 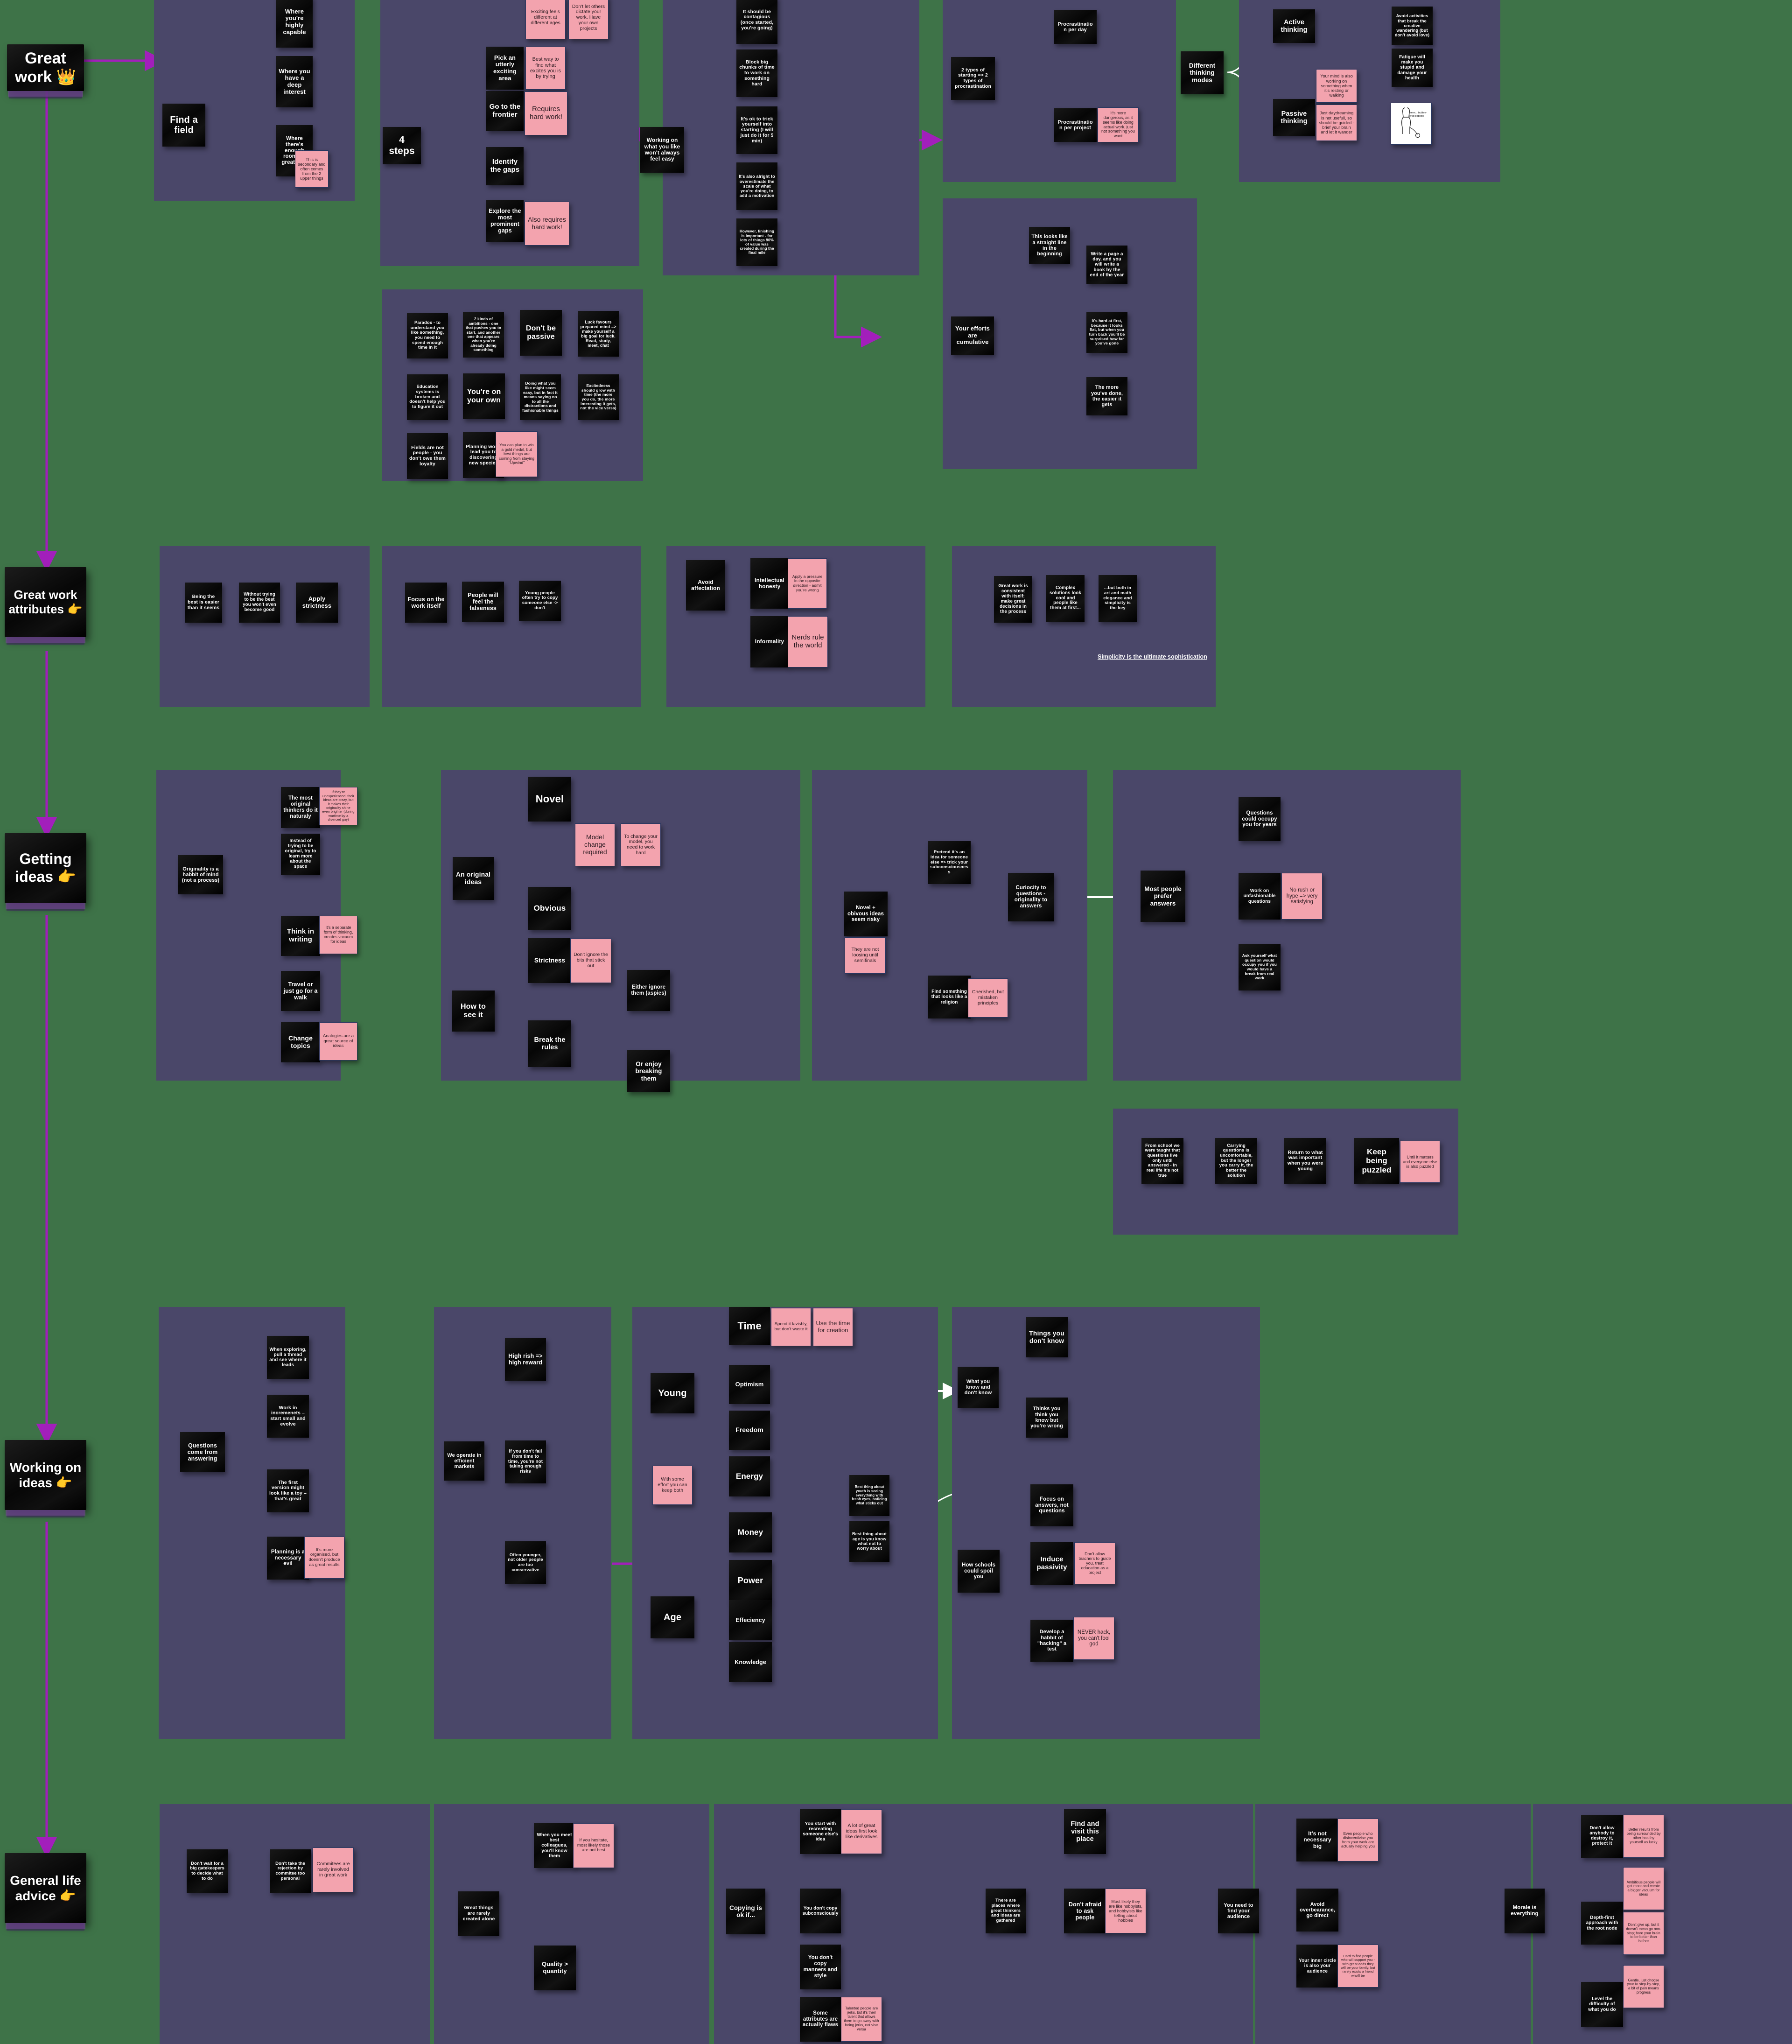 What do you see at coordinates (203, 603) in the screenshot?
I see `note-attr-being-best: Being the best is easier than it seems` at bounding box center [203, 603].